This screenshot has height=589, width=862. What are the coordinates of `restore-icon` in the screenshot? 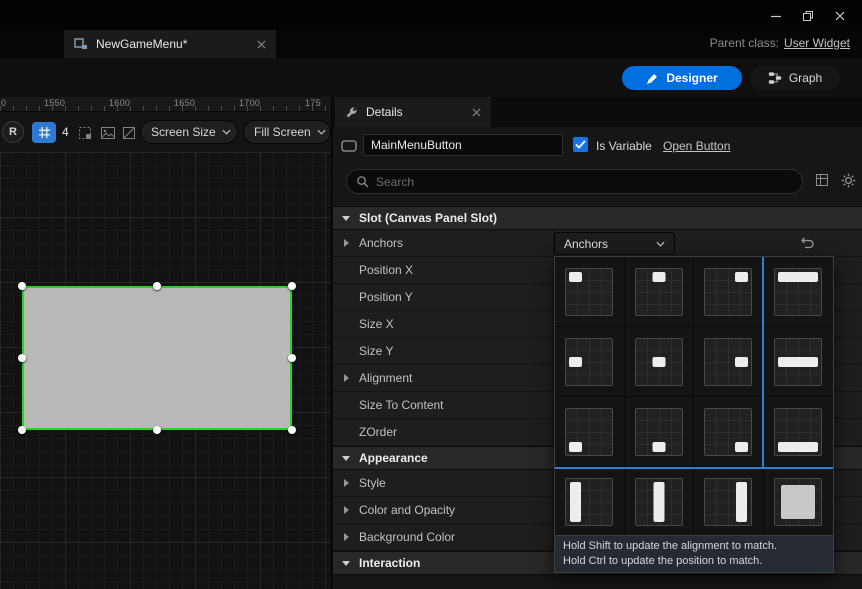 It's located at (808, 16).